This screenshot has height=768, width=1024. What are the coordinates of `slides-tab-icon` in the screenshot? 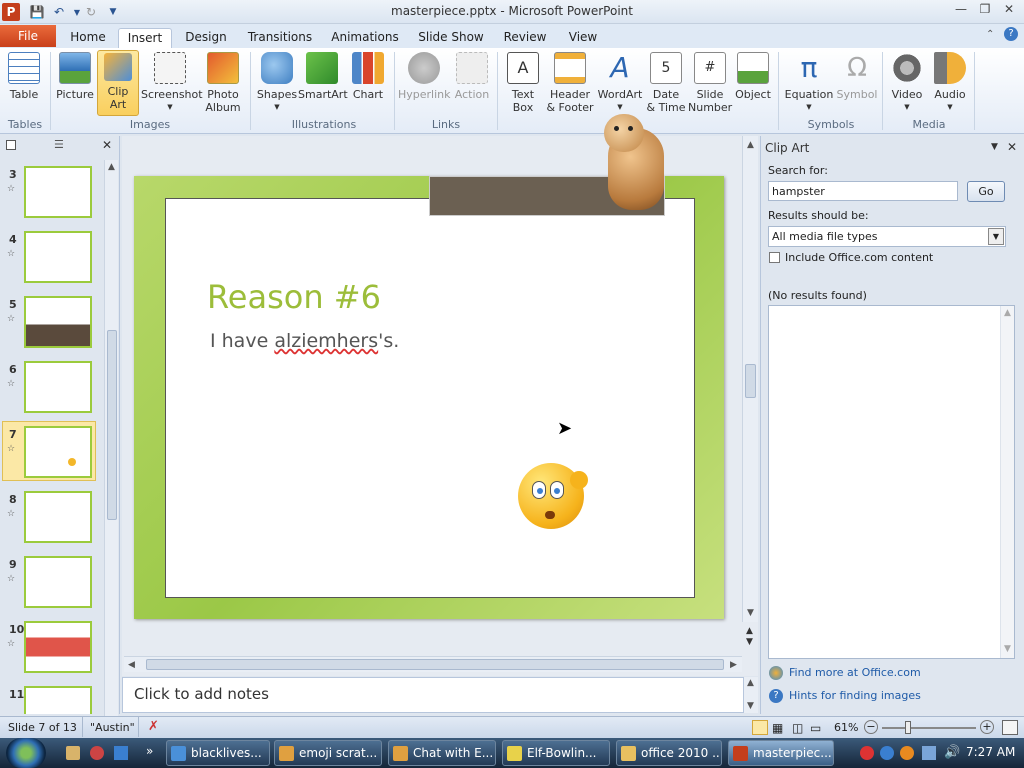 It's located at (11, 145).